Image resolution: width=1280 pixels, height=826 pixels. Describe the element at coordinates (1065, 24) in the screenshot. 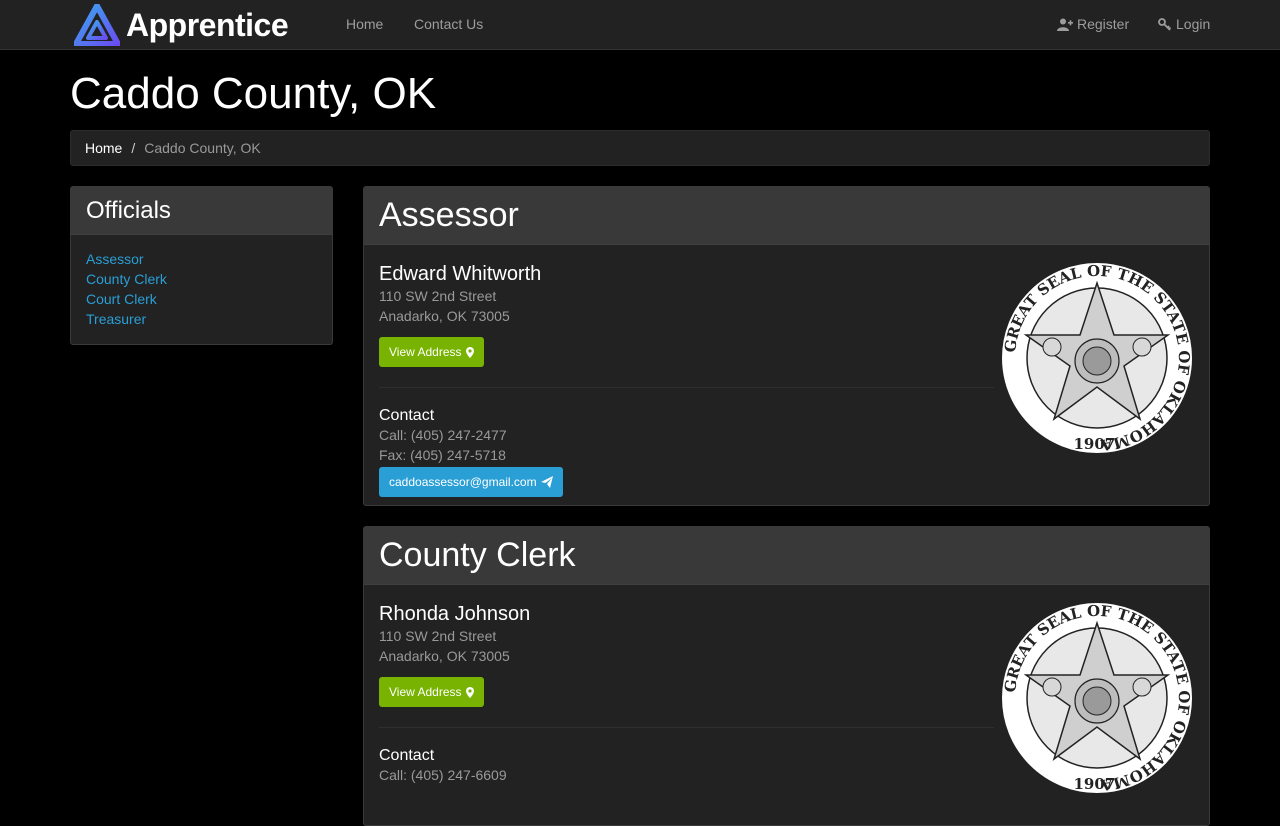

I see `user-plus-icon` at that location.